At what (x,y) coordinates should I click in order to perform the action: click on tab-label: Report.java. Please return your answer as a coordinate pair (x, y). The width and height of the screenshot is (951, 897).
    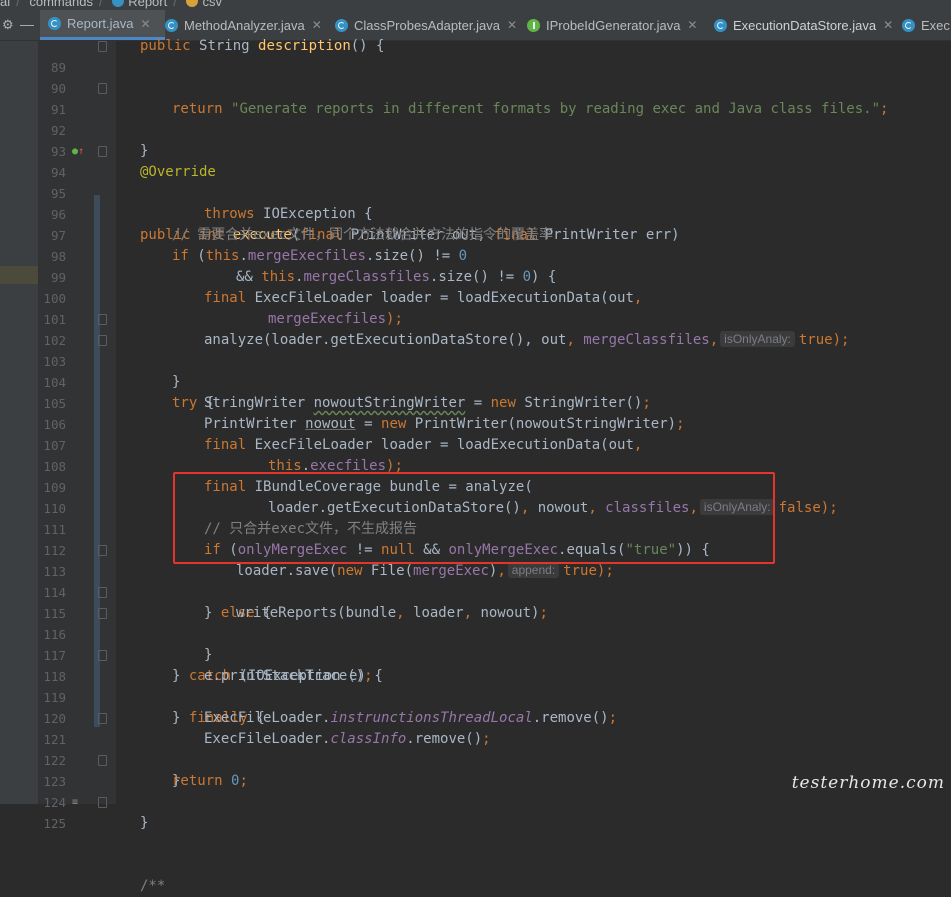
    Looking at the image, I should click on (100, 23).